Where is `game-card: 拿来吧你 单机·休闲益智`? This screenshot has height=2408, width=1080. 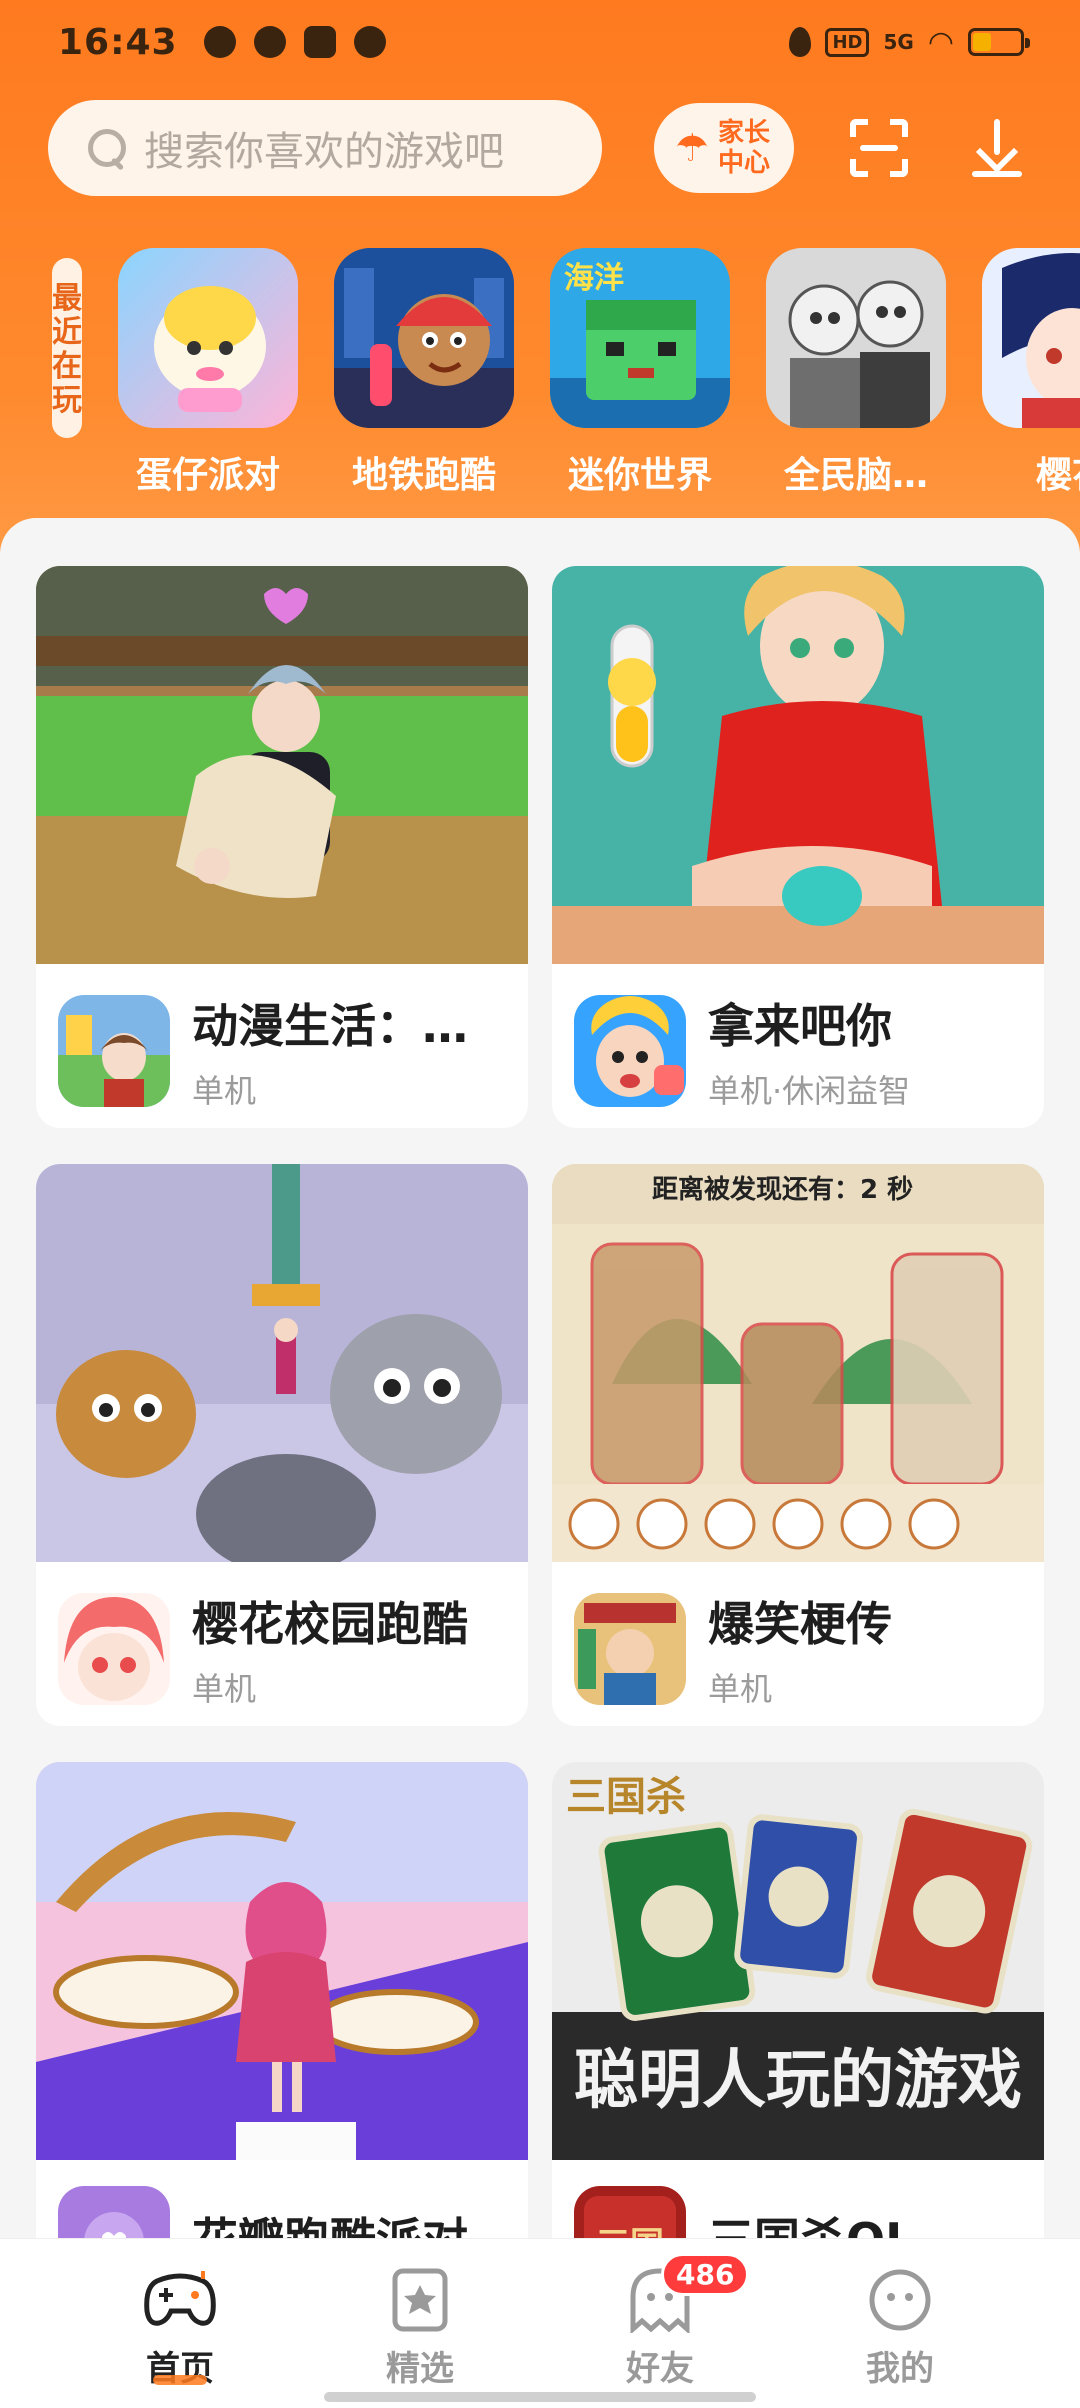
game-card: 拿来吧你 单机·休闲益智 is located at coordinates (798, 847).